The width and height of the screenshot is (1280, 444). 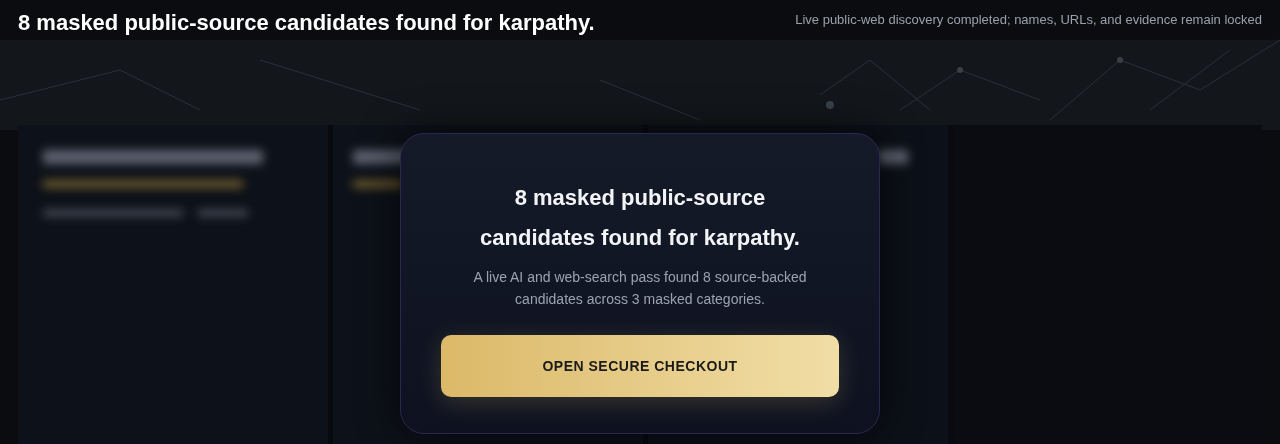 I want to click on status-text: Live public-web discovery completed; names, URLs, and evidence remain locked, so click(x=1028, y=20).